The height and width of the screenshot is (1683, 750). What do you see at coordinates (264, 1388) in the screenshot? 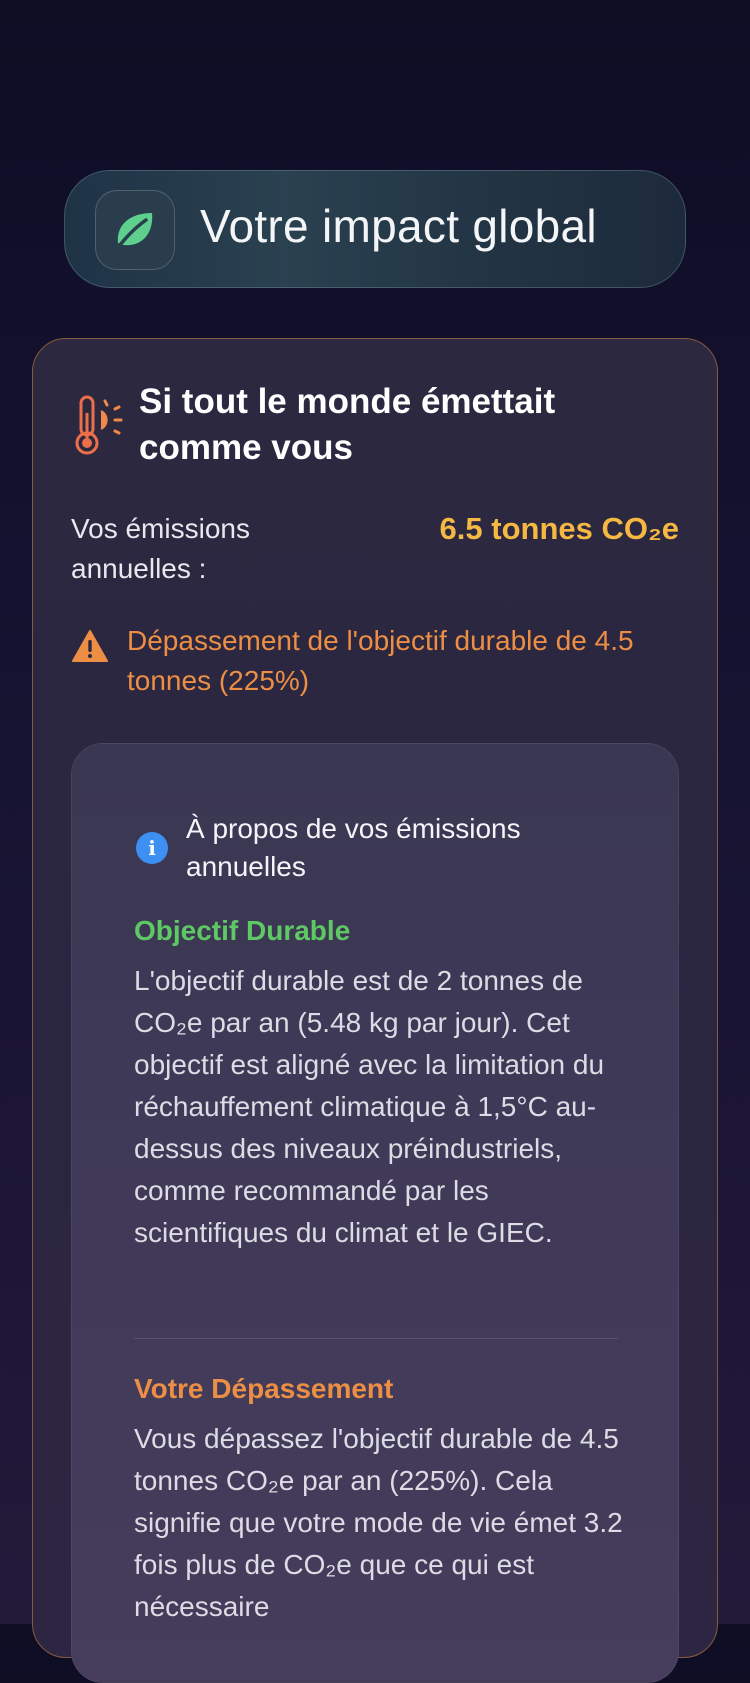
I see `section-heading-depassement: Votre Dépassement` at bounding box center [264, 1388].